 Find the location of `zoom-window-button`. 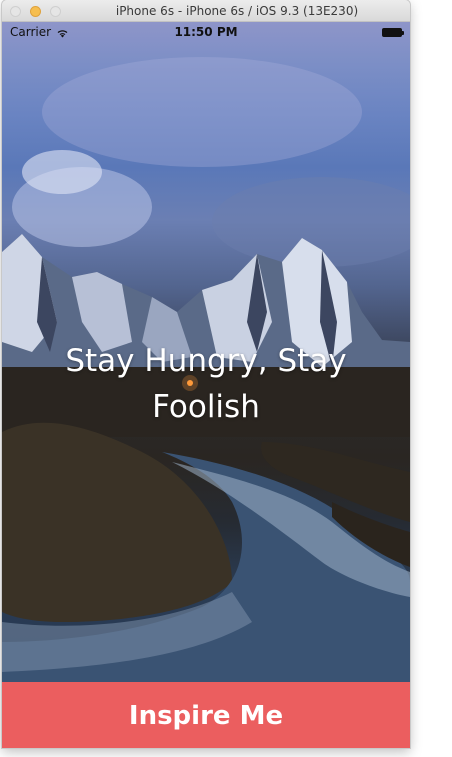

zoom-window-button is located at coordinates (55, 11).